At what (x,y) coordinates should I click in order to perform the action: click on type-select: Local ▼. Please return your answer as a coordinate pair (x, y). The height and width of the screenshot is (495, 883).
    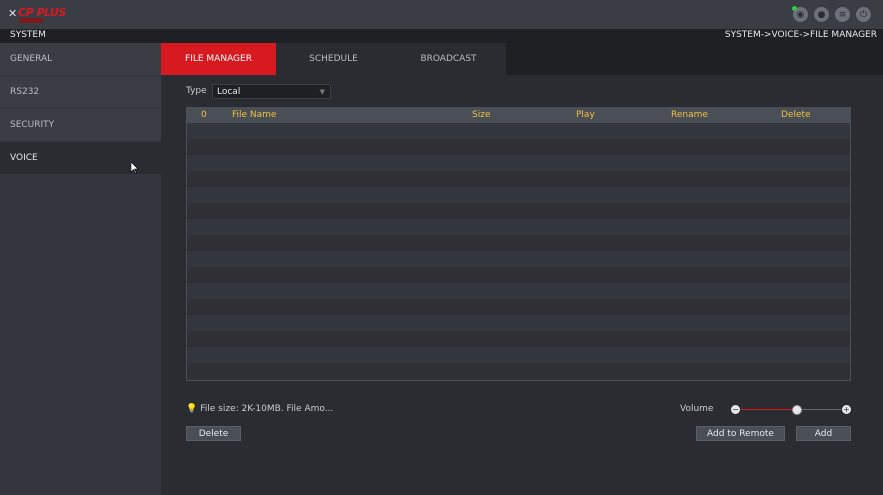
    Looking at the image, I should click on (271, 91).